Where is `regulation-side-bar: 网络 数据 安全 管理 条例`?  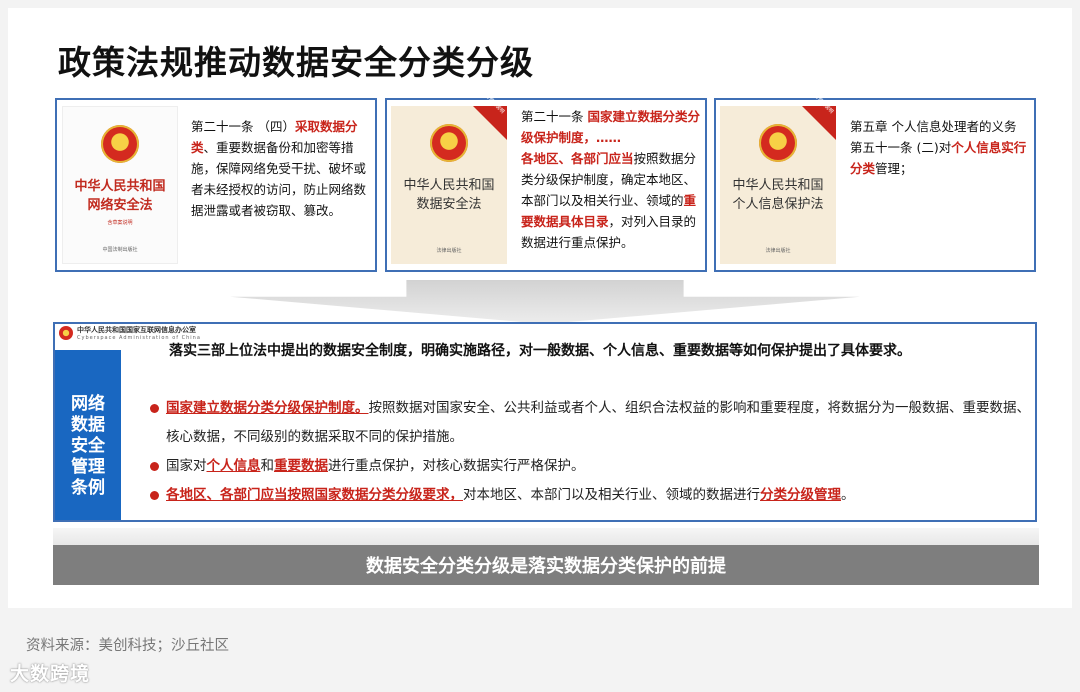
regulation-side-bar: 网络 数据 安全 管理 条例 is located at coordinates (88, 435).